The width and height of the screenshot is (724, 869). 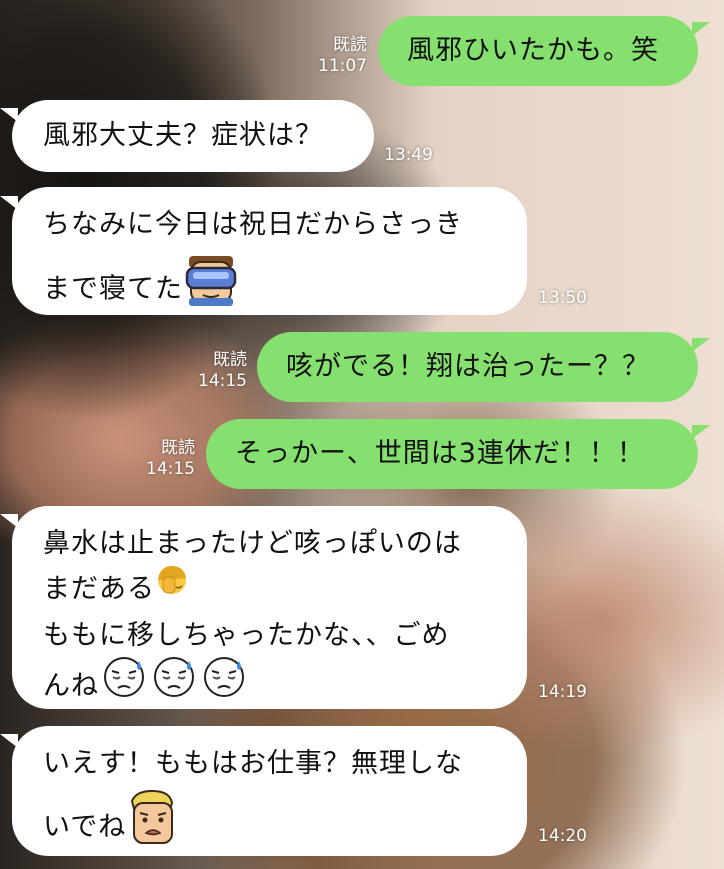 I want to click on message-text-line: ちなみに今日は祝日だからさっき, so click(x=253, y=224).